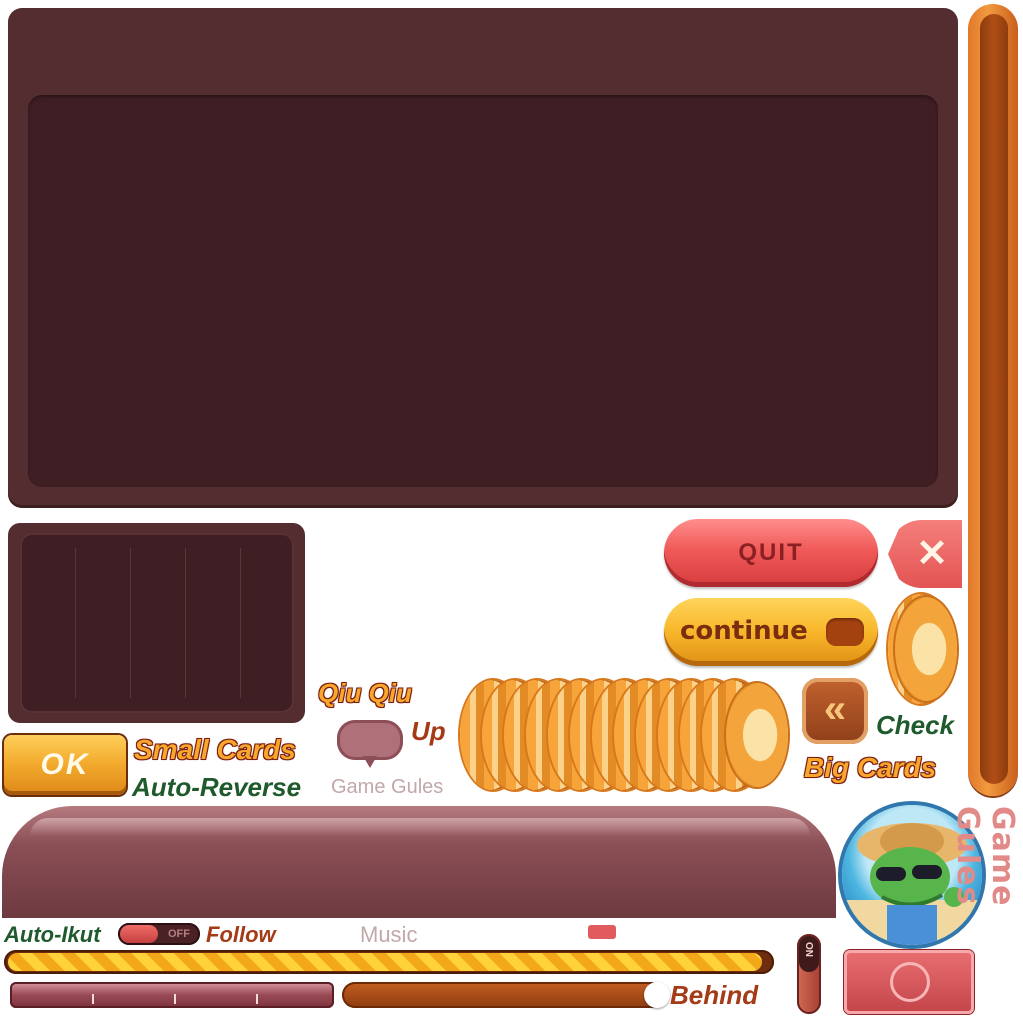 Image resolution: width=1023 pixels, height=1018 pixels. Describe the element at coordinates (714, 995) in the screenshot. I see `behind-label: Behind` at that location.